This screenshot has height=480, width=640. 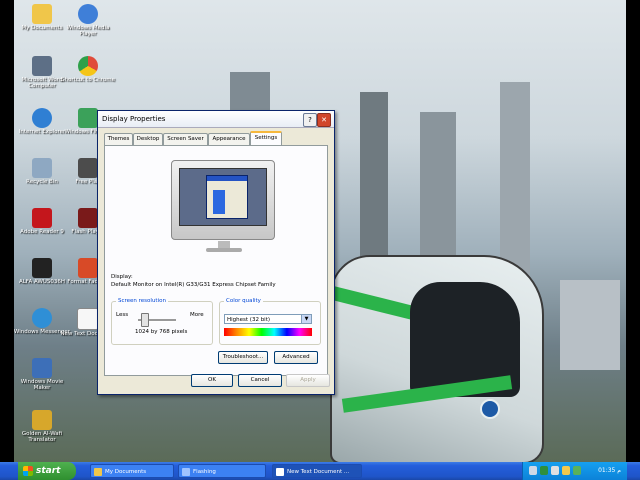 What do you see at coordinates (296, 357) in the screenshot?
I see `advanced-button: Advanced` at bounding box center [296, 357].